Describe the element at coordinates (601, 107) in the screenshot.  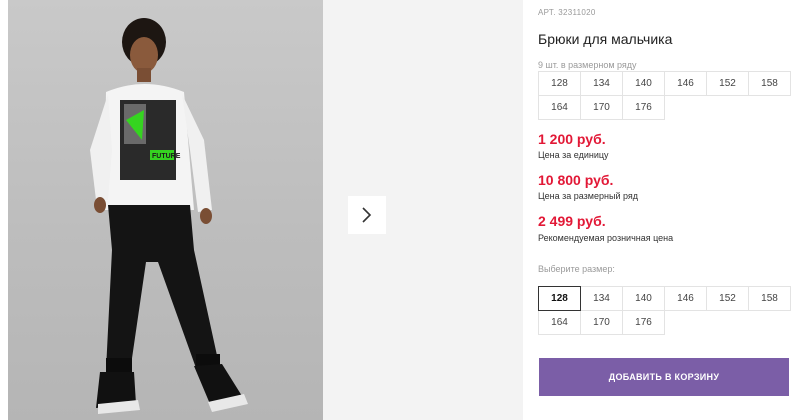
I see `size-run-cell: 170` at that location.